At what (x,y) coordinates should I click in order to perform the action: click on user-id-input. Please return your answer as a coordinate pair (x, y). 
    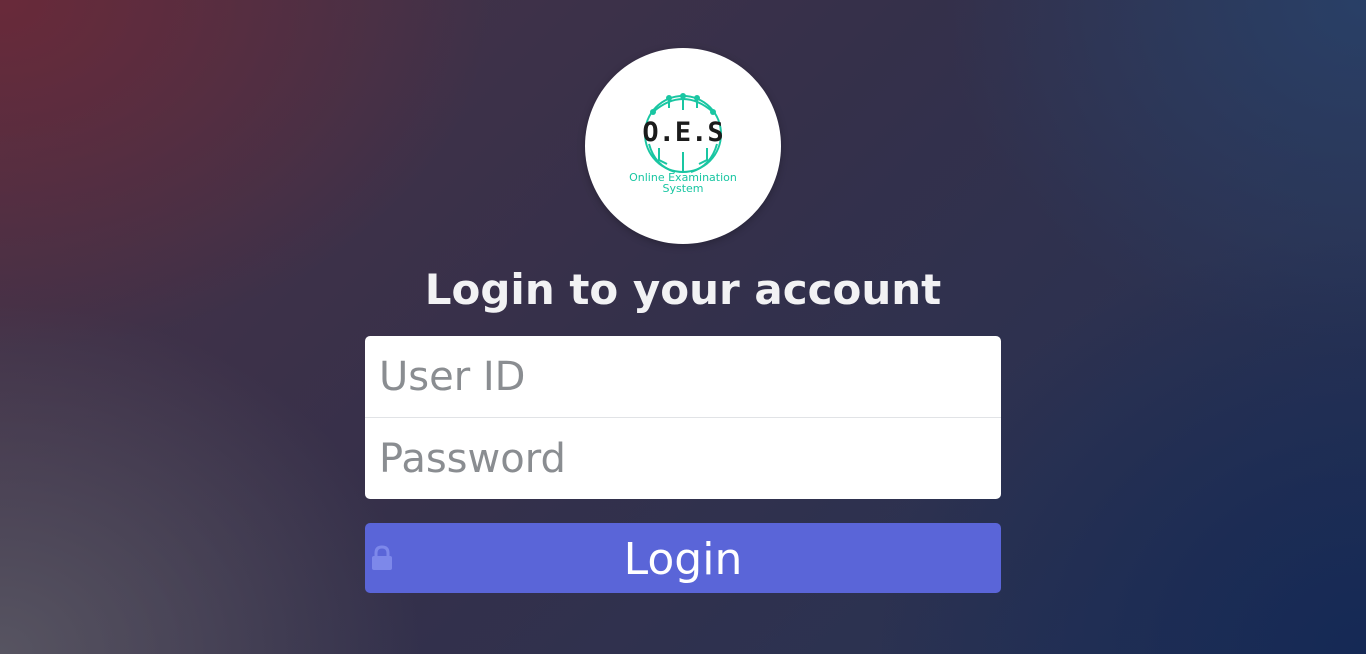
    Looking at the image, I should click on (683, 376).